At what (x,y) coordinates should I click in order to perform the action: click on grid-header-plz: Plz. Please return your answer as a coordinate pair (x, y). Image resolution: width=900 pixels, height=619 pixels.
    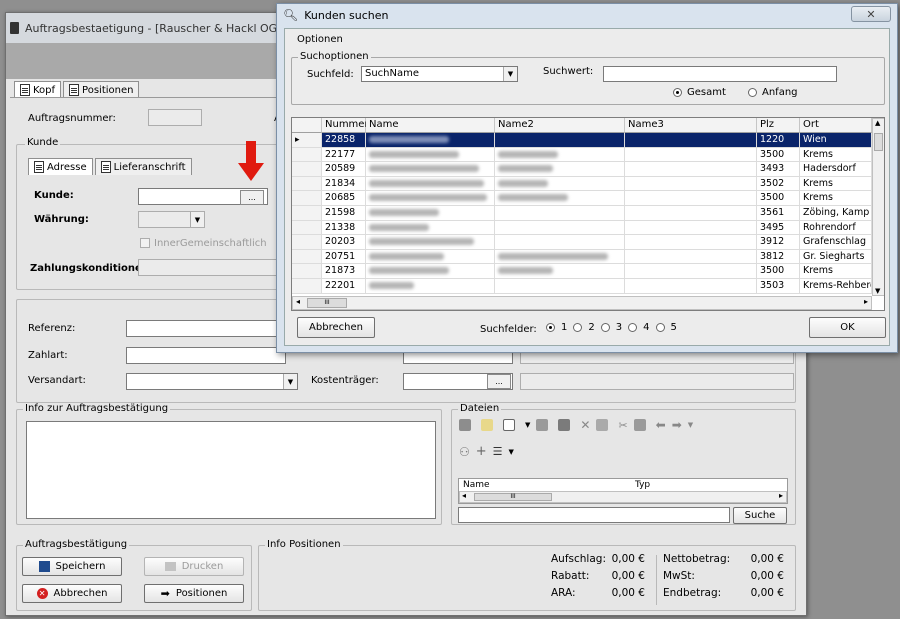
    Looking at the image, I should click on (778, 125).